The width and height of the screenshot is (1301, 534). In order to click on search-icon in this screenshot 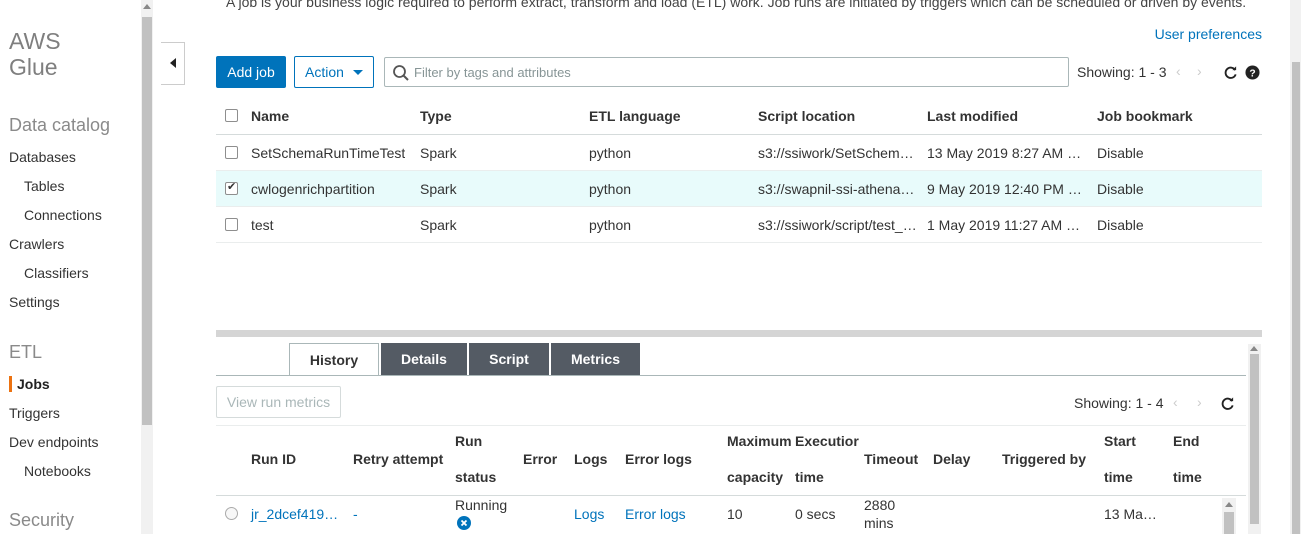, I will do `click(401, 73)`.